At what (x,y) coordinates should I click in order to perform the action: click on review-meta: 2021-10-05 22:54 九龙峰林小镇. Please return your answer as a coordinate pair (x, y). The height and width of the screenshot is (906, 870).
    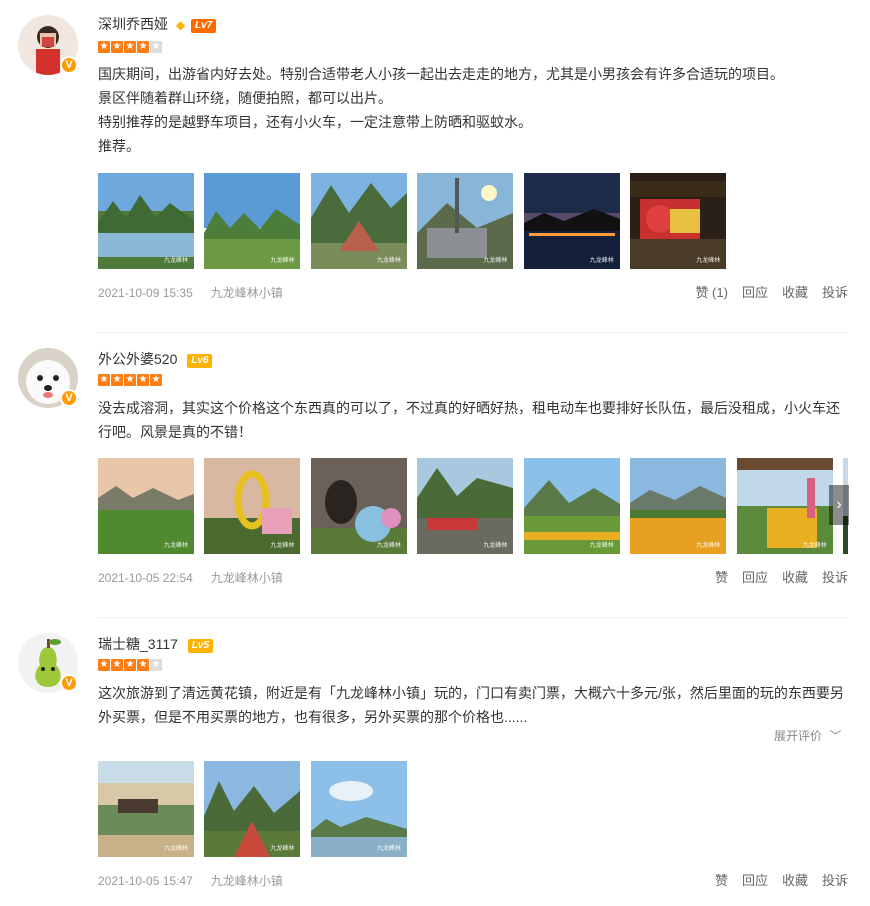
    Looking at the image, I should click on (190, 578).